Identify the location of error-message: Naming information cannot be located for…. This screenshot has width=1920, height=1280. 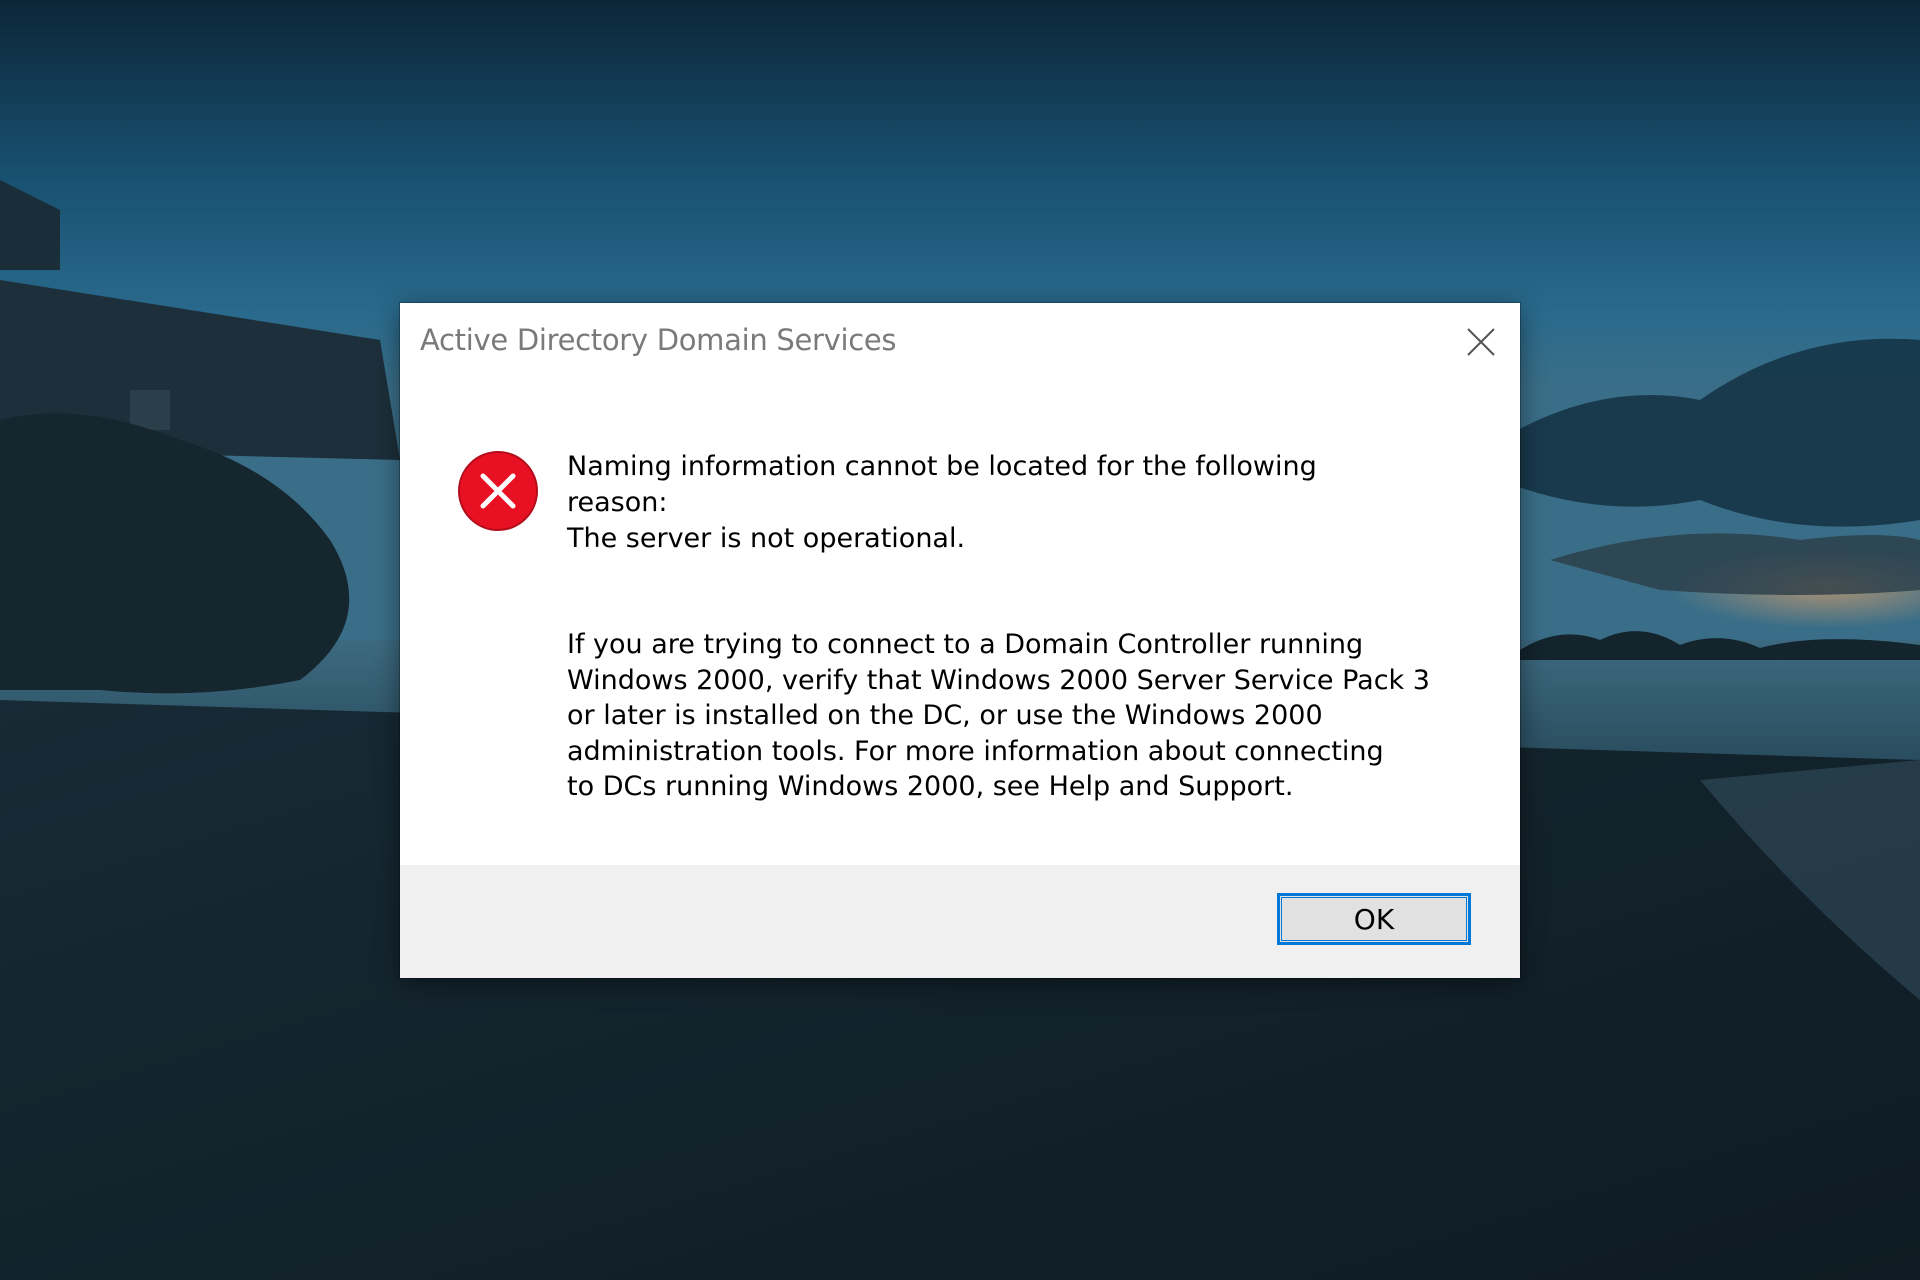
(1017, 503).